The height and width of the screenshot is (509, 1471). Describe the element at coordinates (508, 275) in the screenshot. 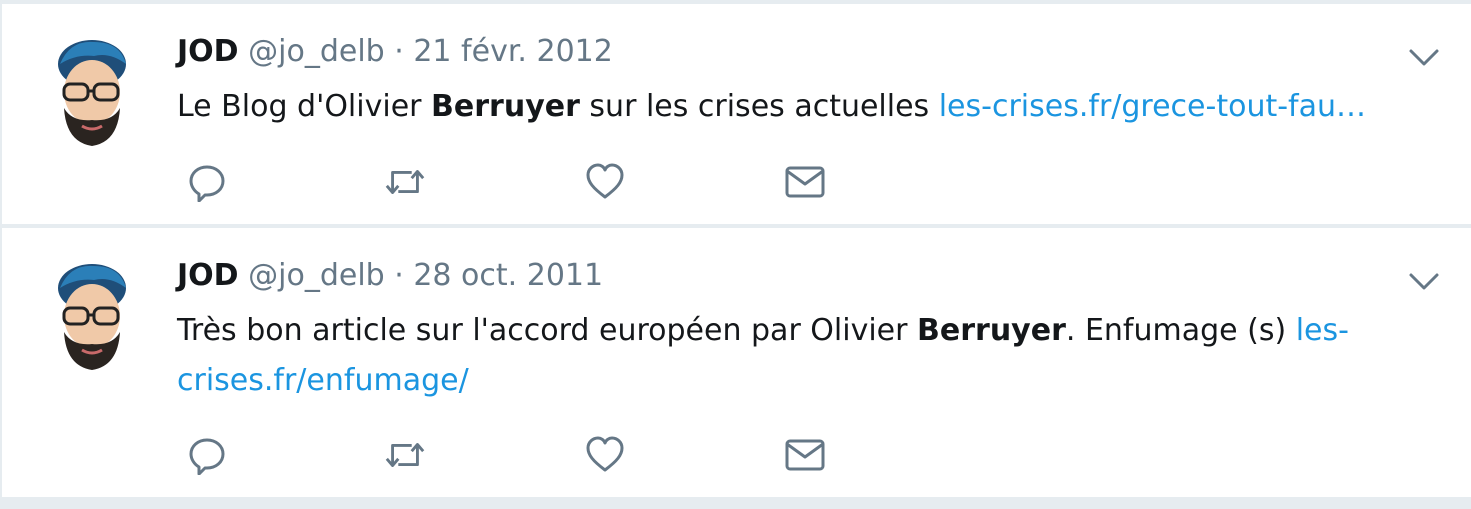

I see `tweet-date: 28 oct. 2011` at that location.